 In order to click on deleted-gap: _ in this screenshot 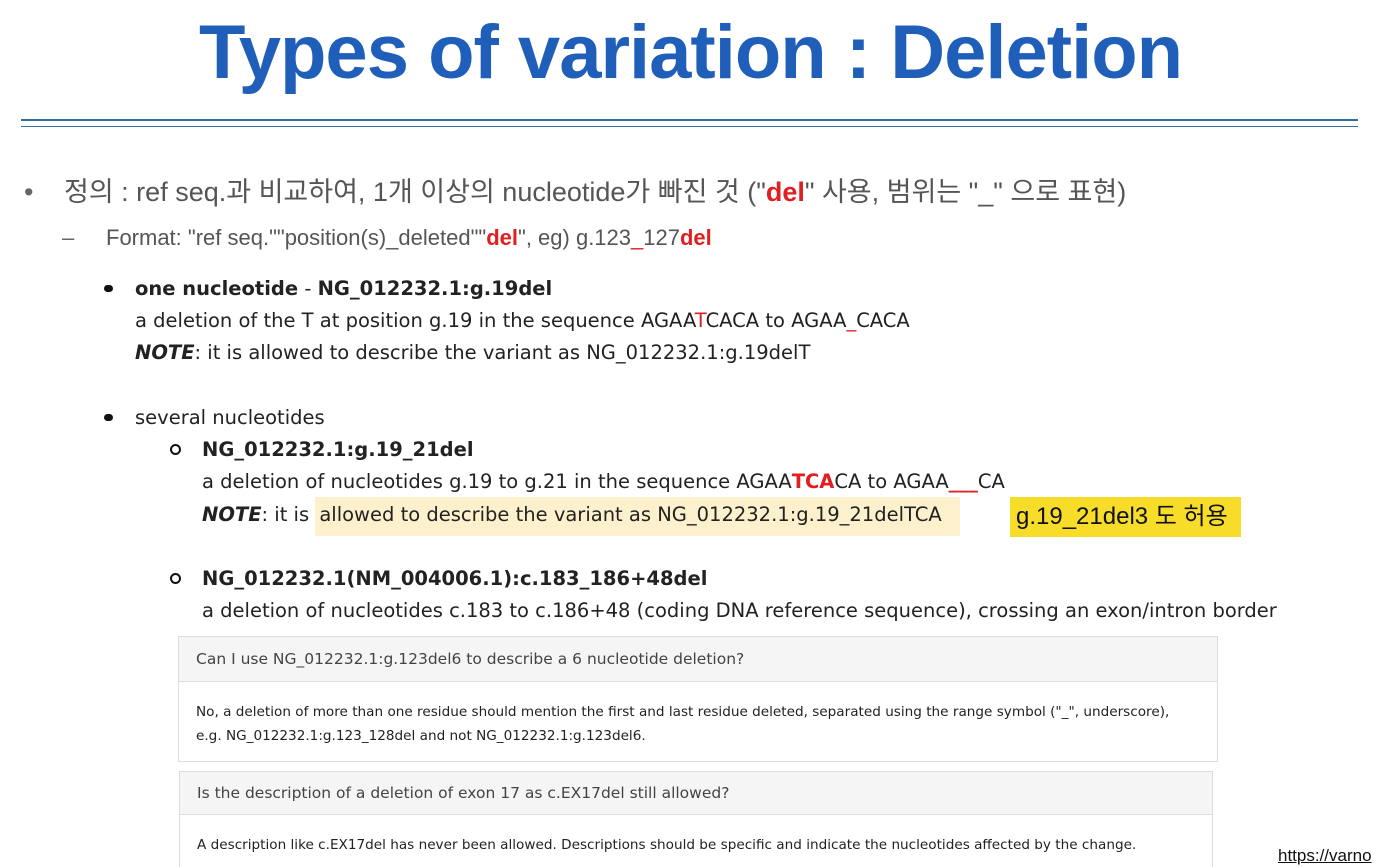, I will do `click(851, 320)`.